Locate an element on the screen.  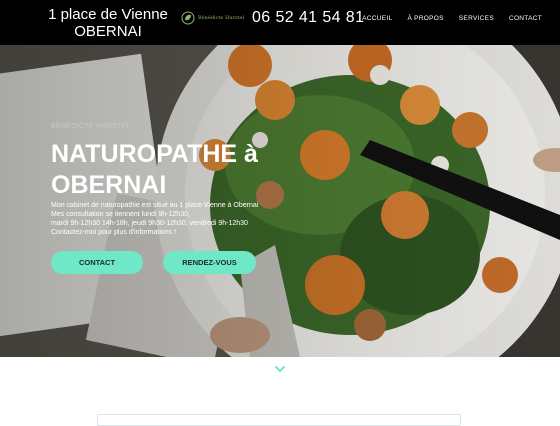
contact-button: CONTACT is located at coordinates (97, 262).